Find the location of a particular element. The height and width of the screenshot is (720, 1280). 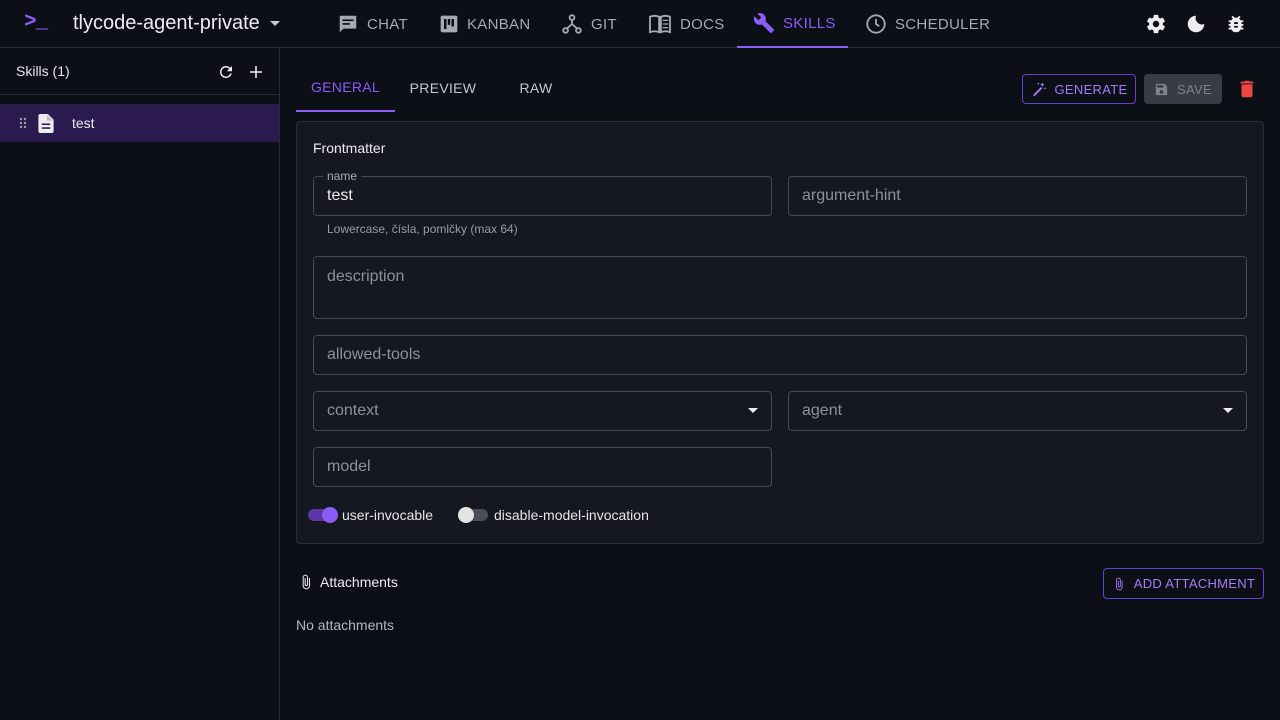

tab-kanban-label: KANBAN is located at coordinates (499, 24).